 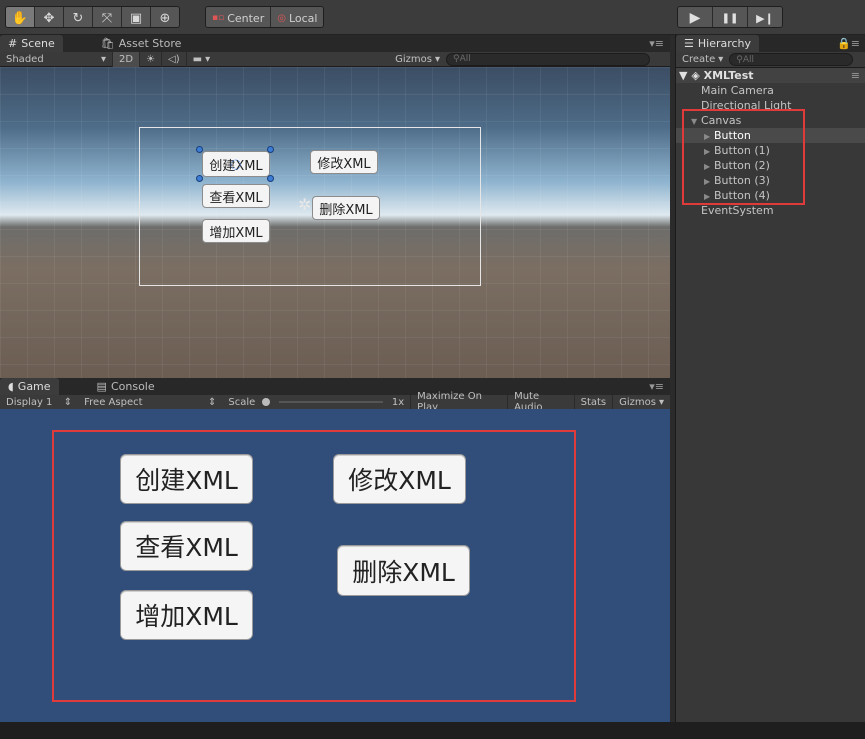 What do you see at coordinates (699, 59) in the screenshot?
I see `create-label: Create` at bounding box center [699, 59].